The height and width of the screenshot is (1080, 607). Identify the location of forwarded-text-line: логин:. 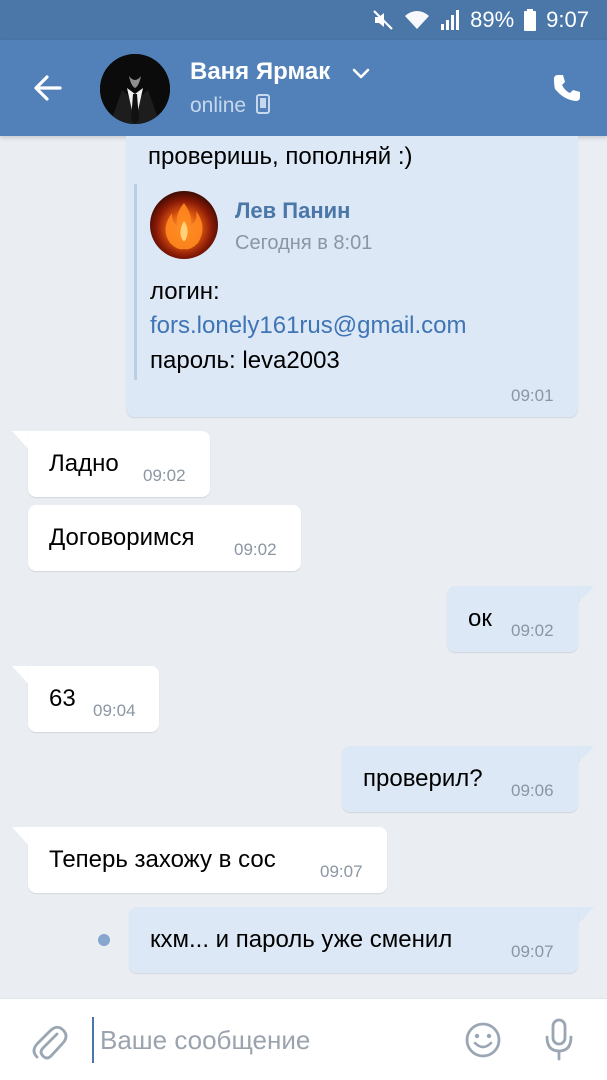
(185, 291).